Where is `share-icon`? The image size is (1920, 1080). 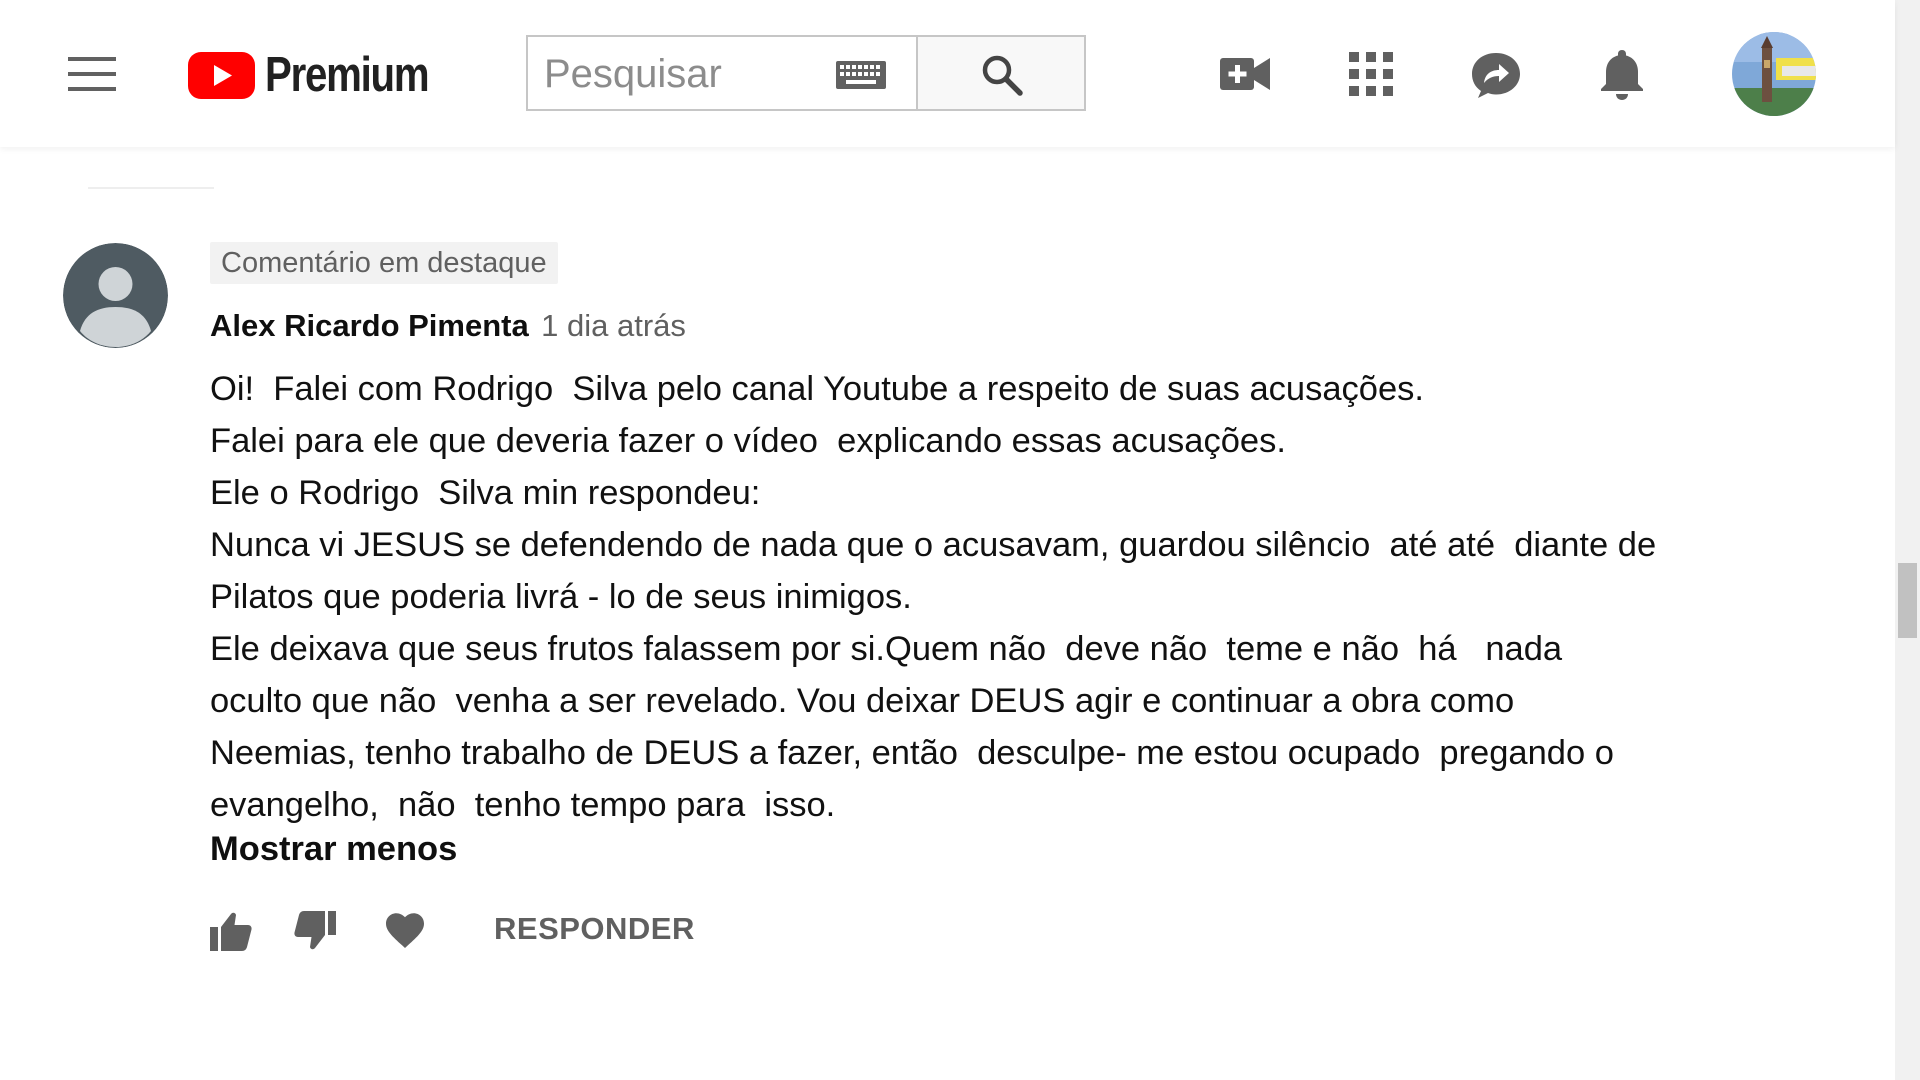 share-icon is located at coordinates (1496, 75).